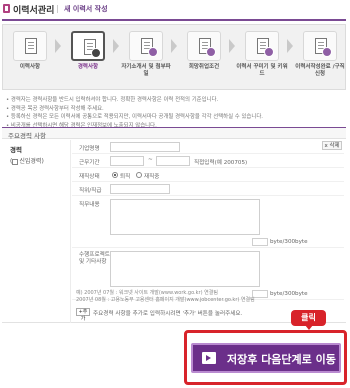 Image resolution: width=350 pixels, height=388 pixels. What do you see at coordinates (146, 70) in the screenshot?
I see `step-label: 자기소개서 및 첨부파일` at bounding box center [146, 70].